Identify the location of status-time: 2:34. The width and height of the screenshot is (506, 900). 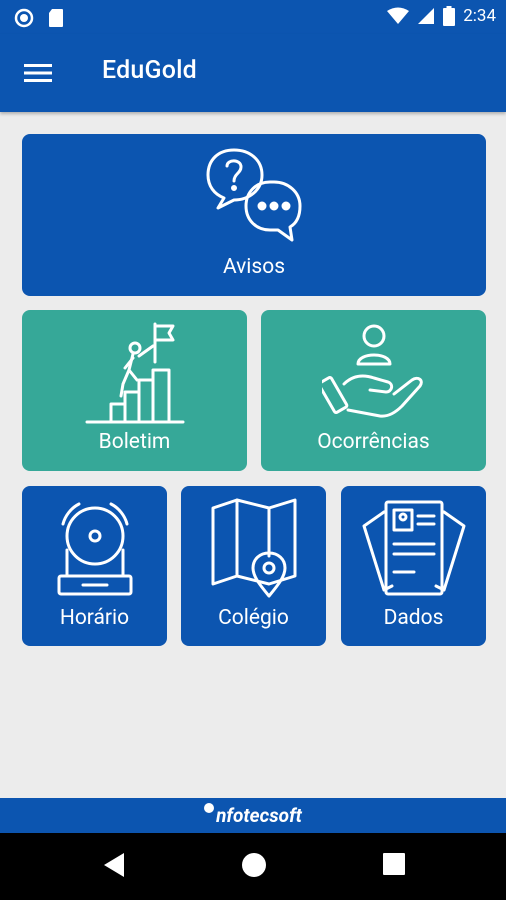
(479, 16).